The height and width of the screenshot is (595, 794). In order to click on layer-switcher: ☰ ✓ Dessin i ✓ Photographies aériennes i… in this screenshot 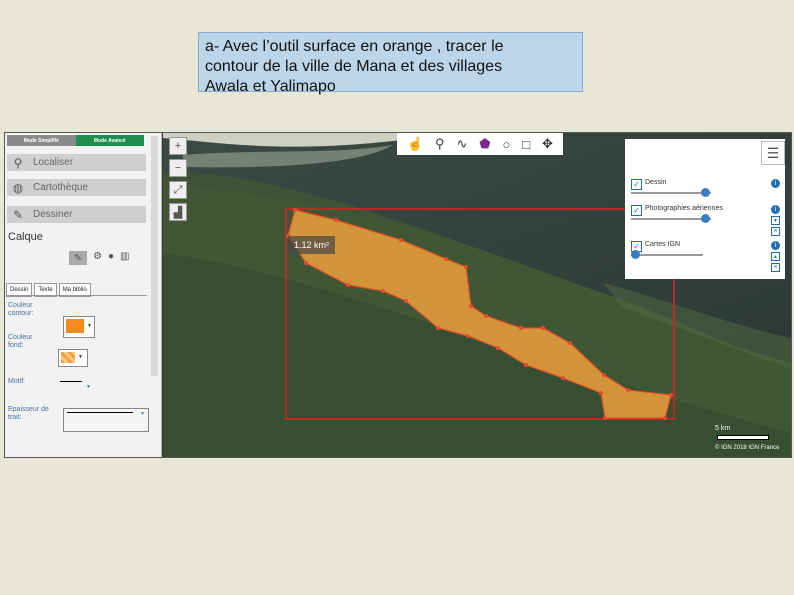, I will do `click(705, 209)`.